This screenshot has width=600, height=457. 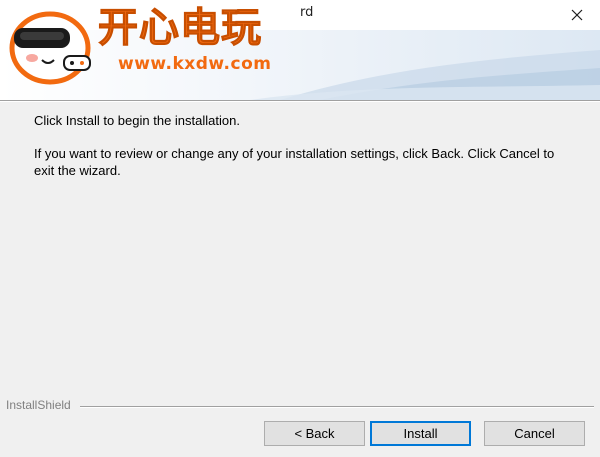 I want to click on watermark-chinese-text: 开心电玩, so click(x=180, y=28).